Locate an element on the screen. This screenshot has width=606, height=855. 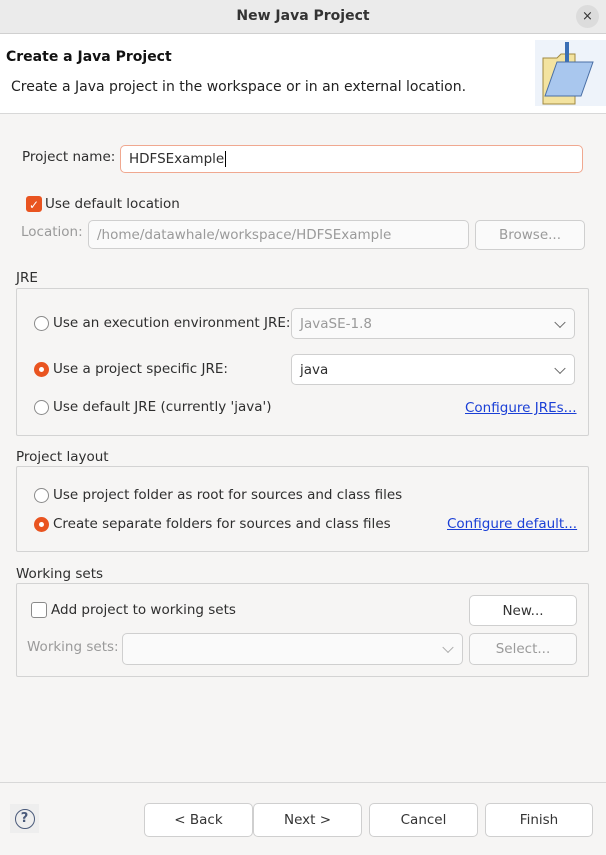
finish-button: Finish is located at coordinates (539, 820).